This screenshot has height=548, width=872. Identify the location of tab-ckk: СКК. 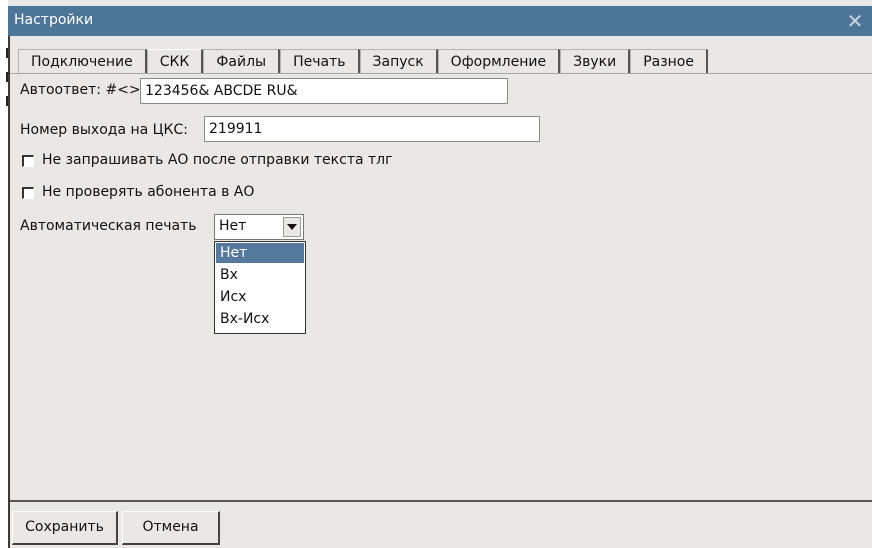
(175, 61).